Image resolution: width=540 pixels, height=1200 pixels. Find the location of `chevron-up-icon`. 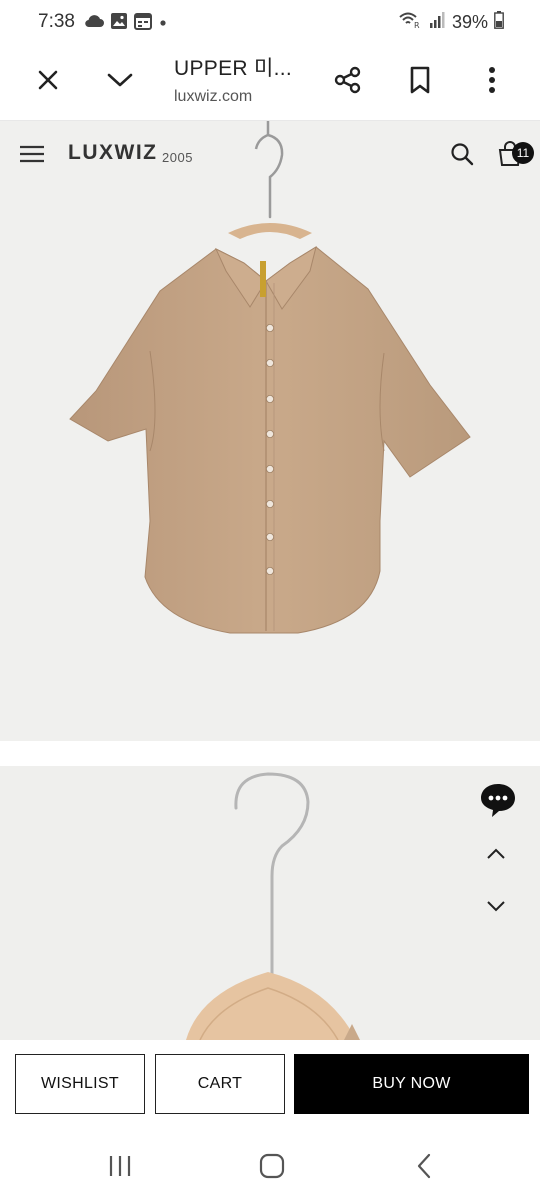

chevron-up-icon is located at coordinates (496, 854).